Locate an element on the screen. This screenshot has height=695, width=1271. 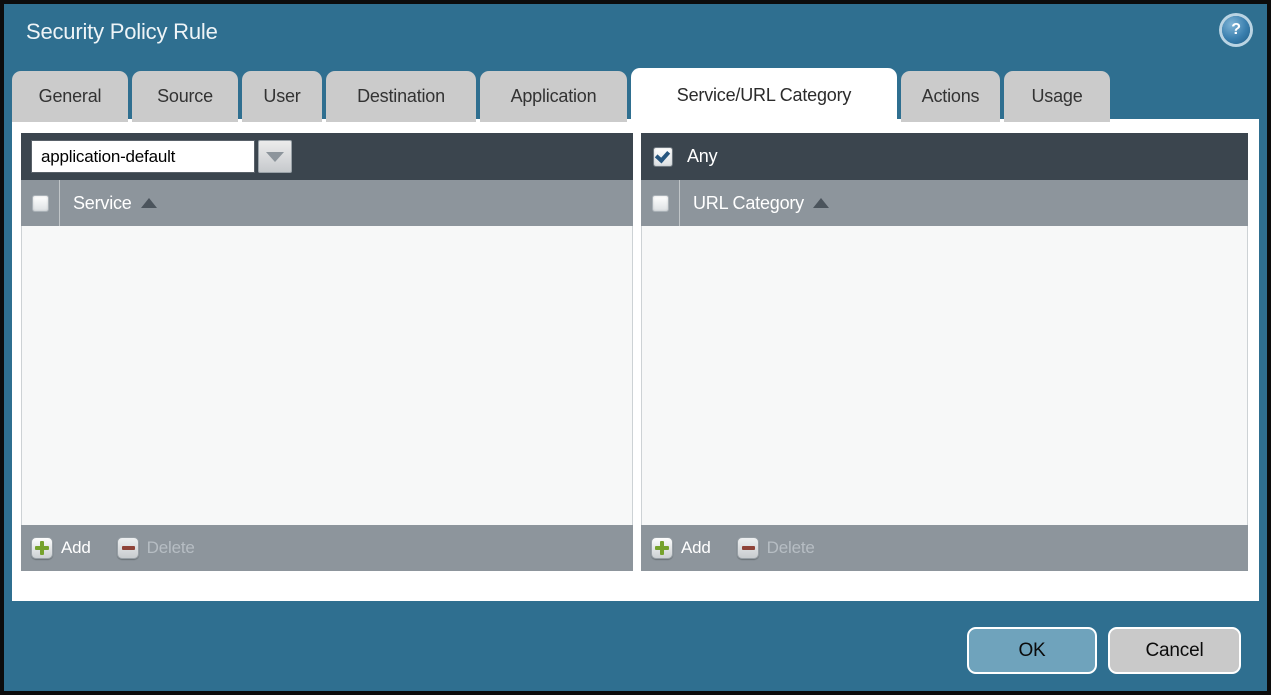
cancel-button: Cancel is located at coordinates (1174, 650).